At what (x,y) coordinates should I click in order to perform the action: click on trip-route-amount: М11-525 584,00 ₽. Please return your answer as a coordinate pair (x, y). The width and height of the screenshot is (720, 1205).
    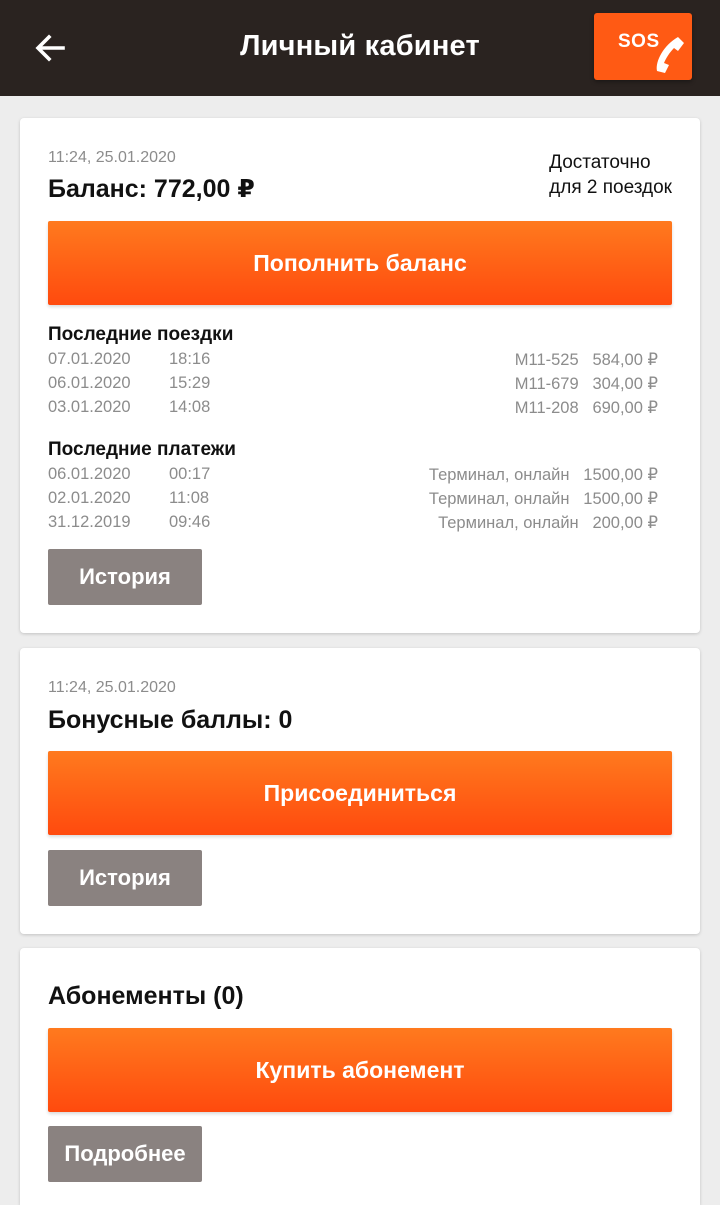
    Looking at the image, I should click on (586, 360).